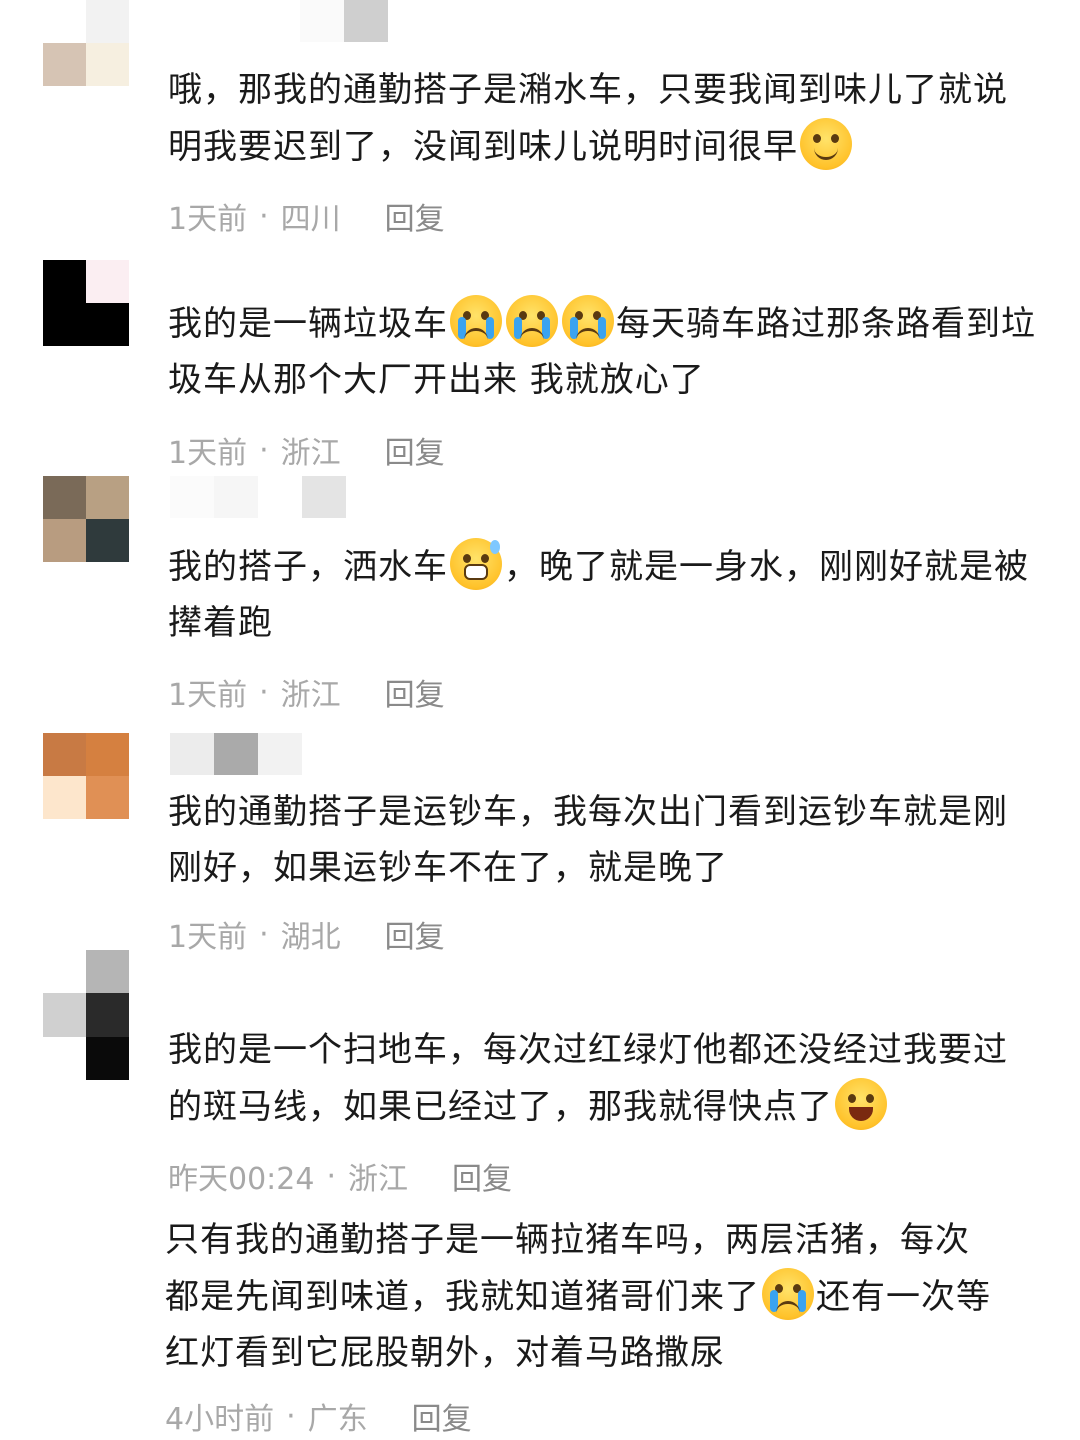 The image size is (1080, 1440). What do you see at coordinates (476, 564) in the screenshot?
I see `grinning-sweat-icon` at bounding box center [476, 564].